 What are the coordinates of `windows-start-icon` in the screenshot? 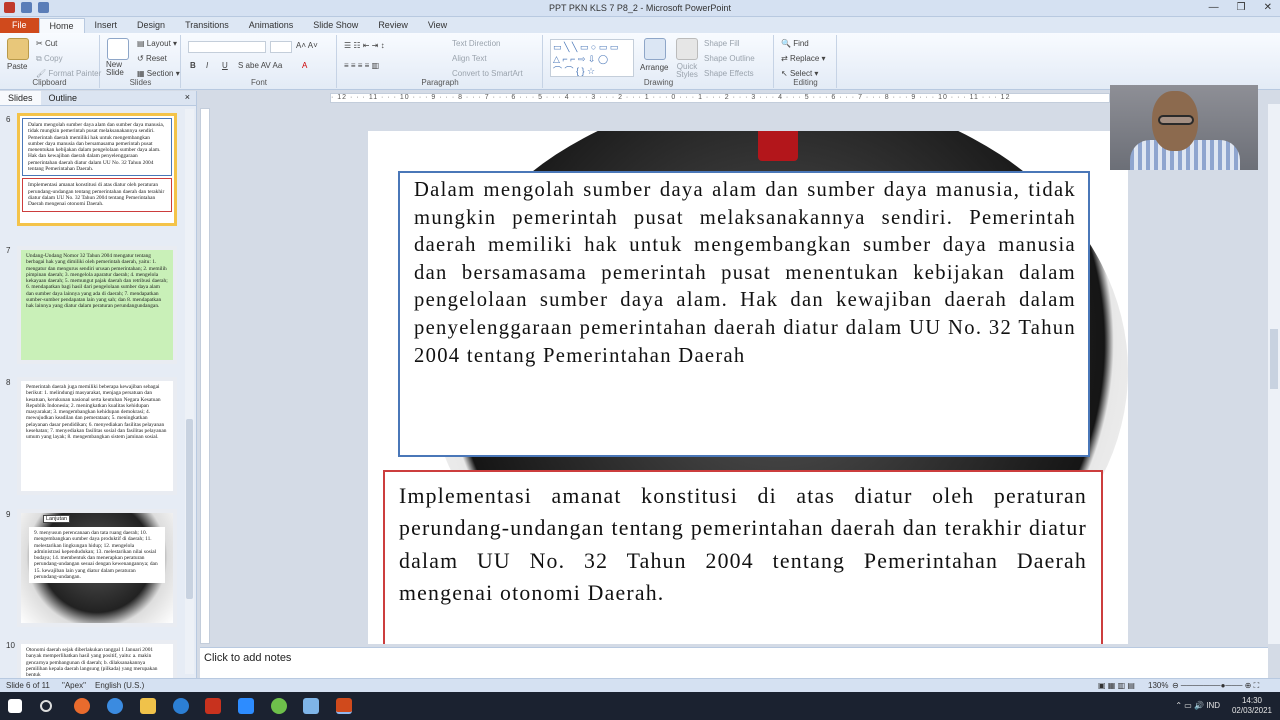 It's located at (15, 706).